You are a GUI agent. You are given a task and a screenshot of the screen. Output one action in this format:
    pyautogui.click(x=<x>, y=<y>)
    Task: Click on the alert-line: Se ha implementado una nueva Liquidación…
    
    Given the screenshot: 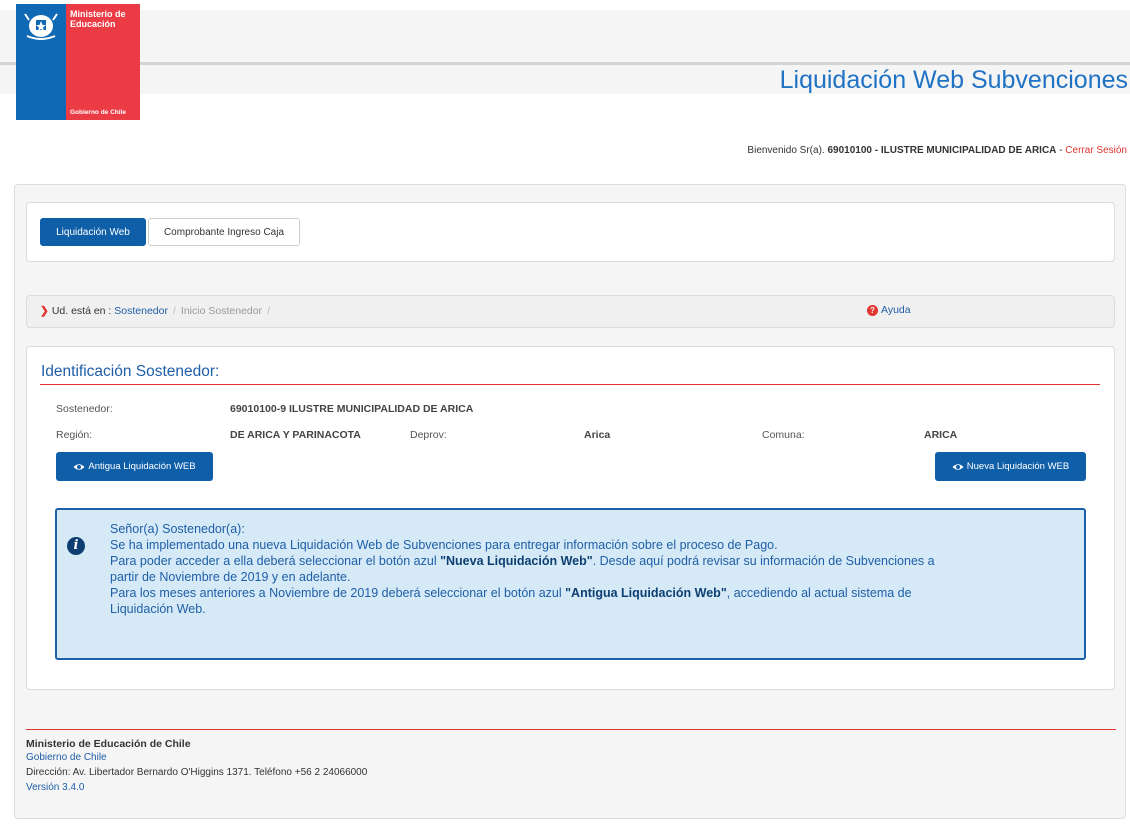 What is the action you would take?
    pyautogui.click(x=444, y=545)
    